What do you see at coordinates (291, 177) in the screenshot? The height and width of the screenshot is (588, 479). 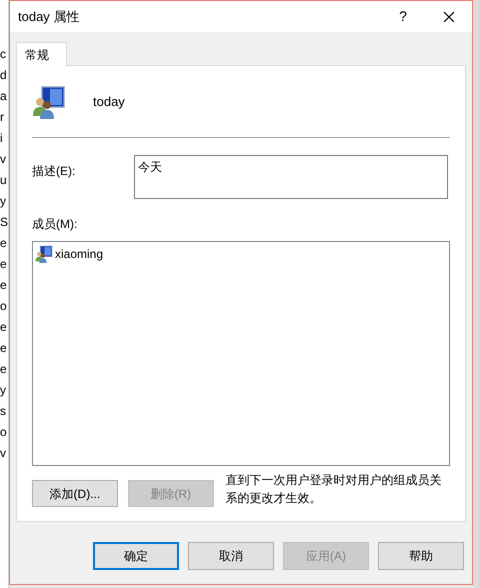 I see `description-field: 今天` at bounding box center [291, 177].